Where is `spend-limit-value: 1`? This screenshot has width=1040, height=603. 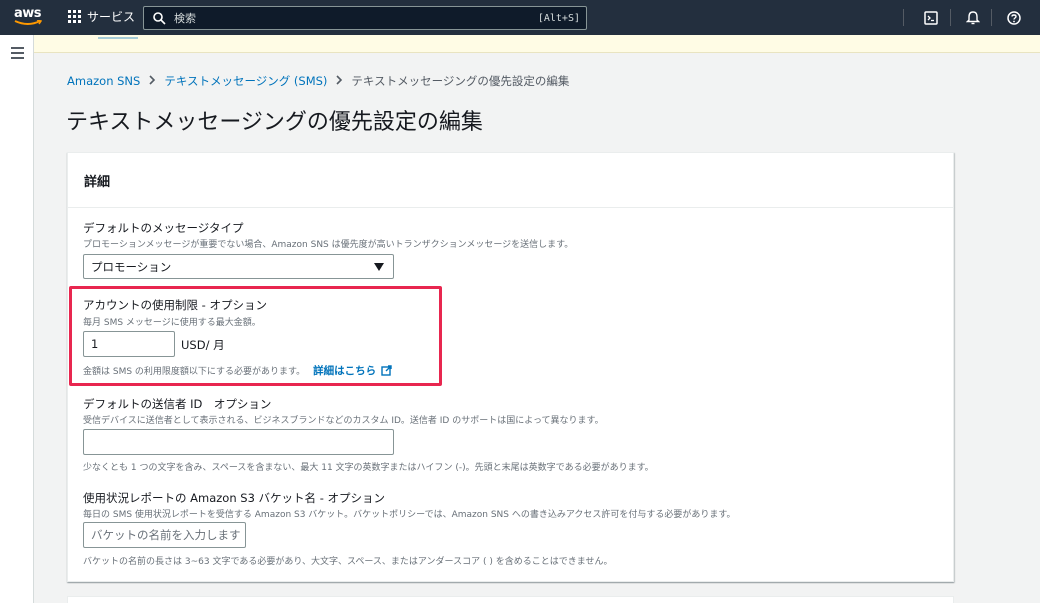 spend-limit-value: 1 is located at coordinates (95, 344).